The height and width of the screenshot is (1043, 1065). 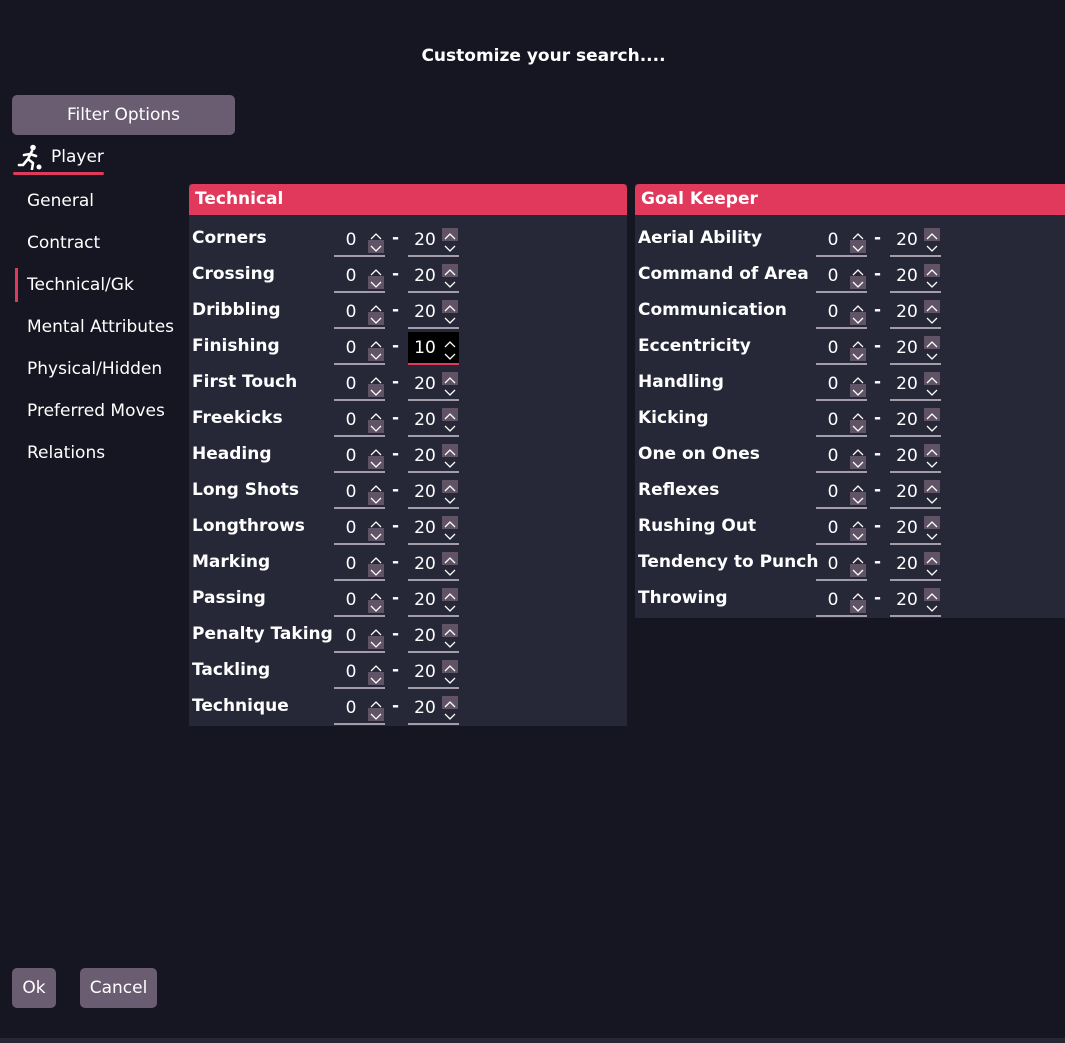 I want to click on sidebar-item-general: General, so click(x=100, y=201).